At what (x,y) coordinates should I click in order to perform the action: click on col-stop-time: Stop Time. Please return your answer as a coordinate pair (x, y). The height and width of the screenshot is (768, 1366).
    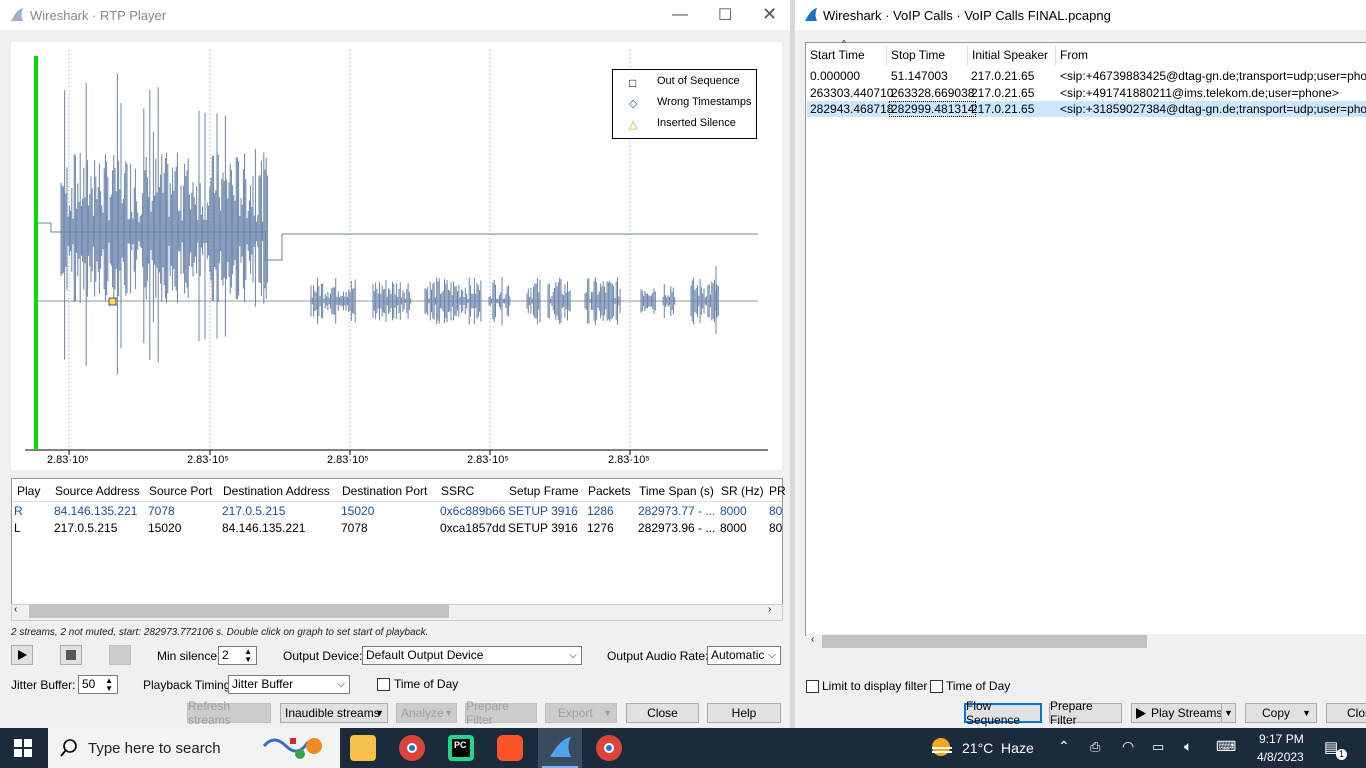
    Looking at the image, I should click on (918, 55).